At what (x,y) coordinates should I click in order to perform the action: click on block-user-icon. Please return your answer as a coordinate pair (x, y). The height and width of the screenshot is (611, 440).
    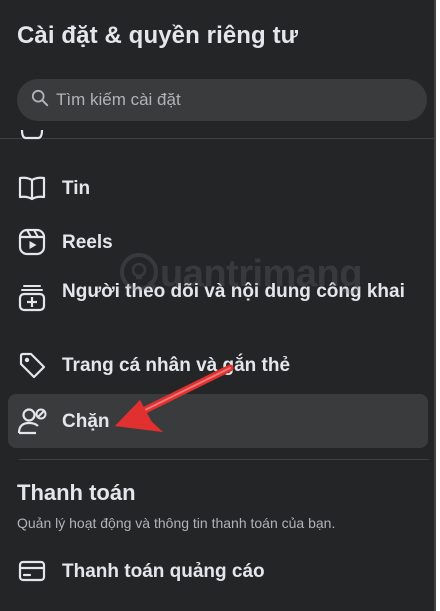
    Looking at the image, I should click on (32, 421).